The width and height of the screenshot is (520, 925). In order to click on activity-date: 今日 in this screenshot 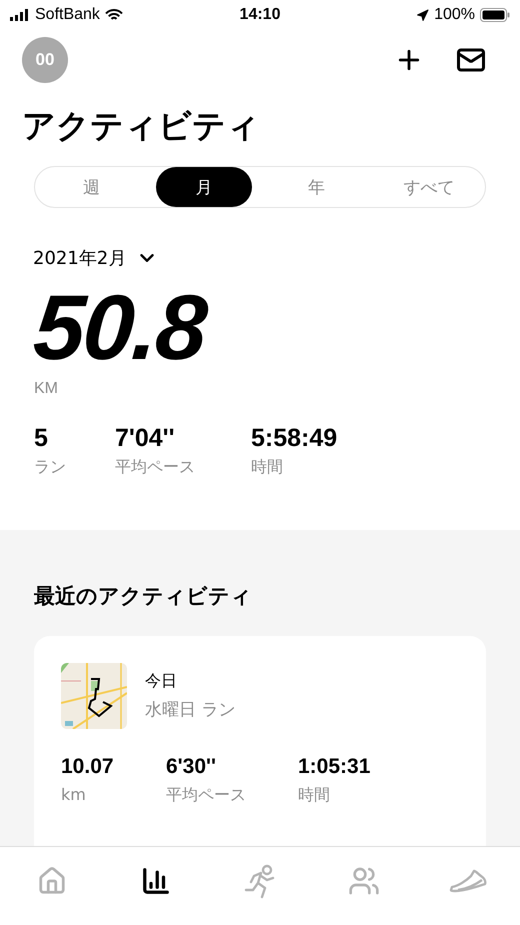, I will do `click(161, 681)`.